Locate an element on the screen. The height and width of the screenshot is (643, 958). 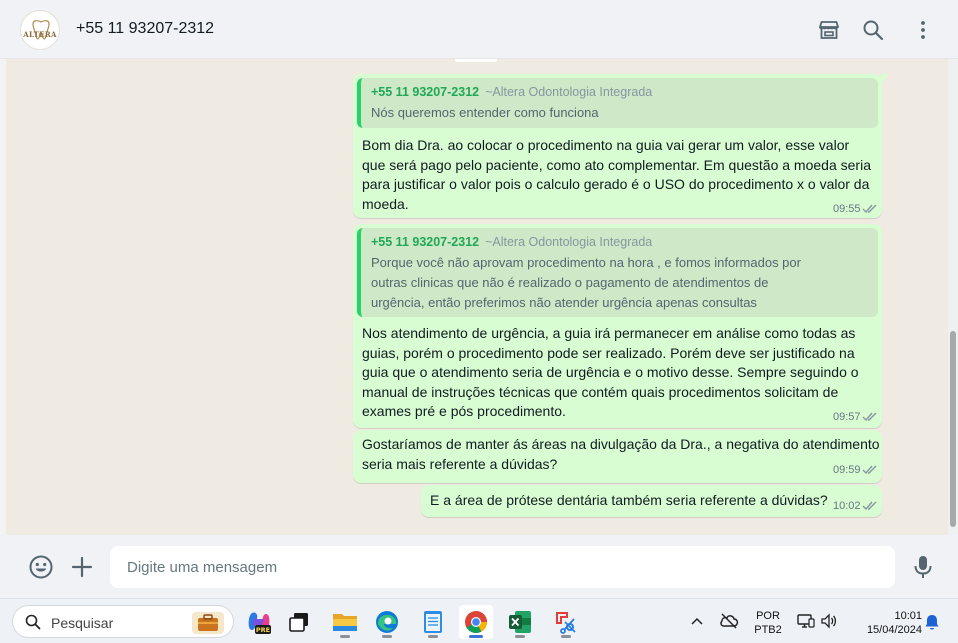
message-line: moeda. is located at coordinates (385, 203).